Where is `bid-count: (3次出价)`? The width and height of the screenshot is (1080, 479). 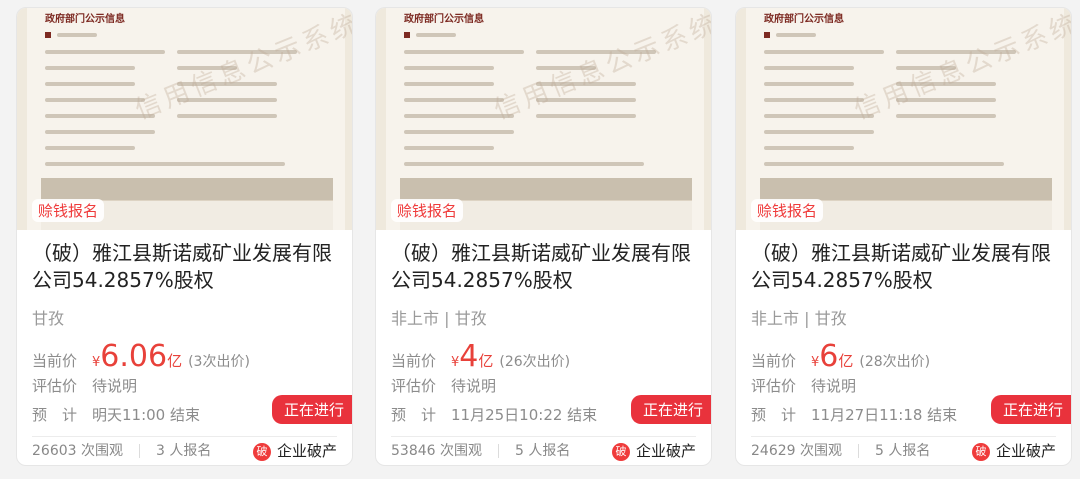 bid-count: (3次出价) is located at coordinates (219, 362).